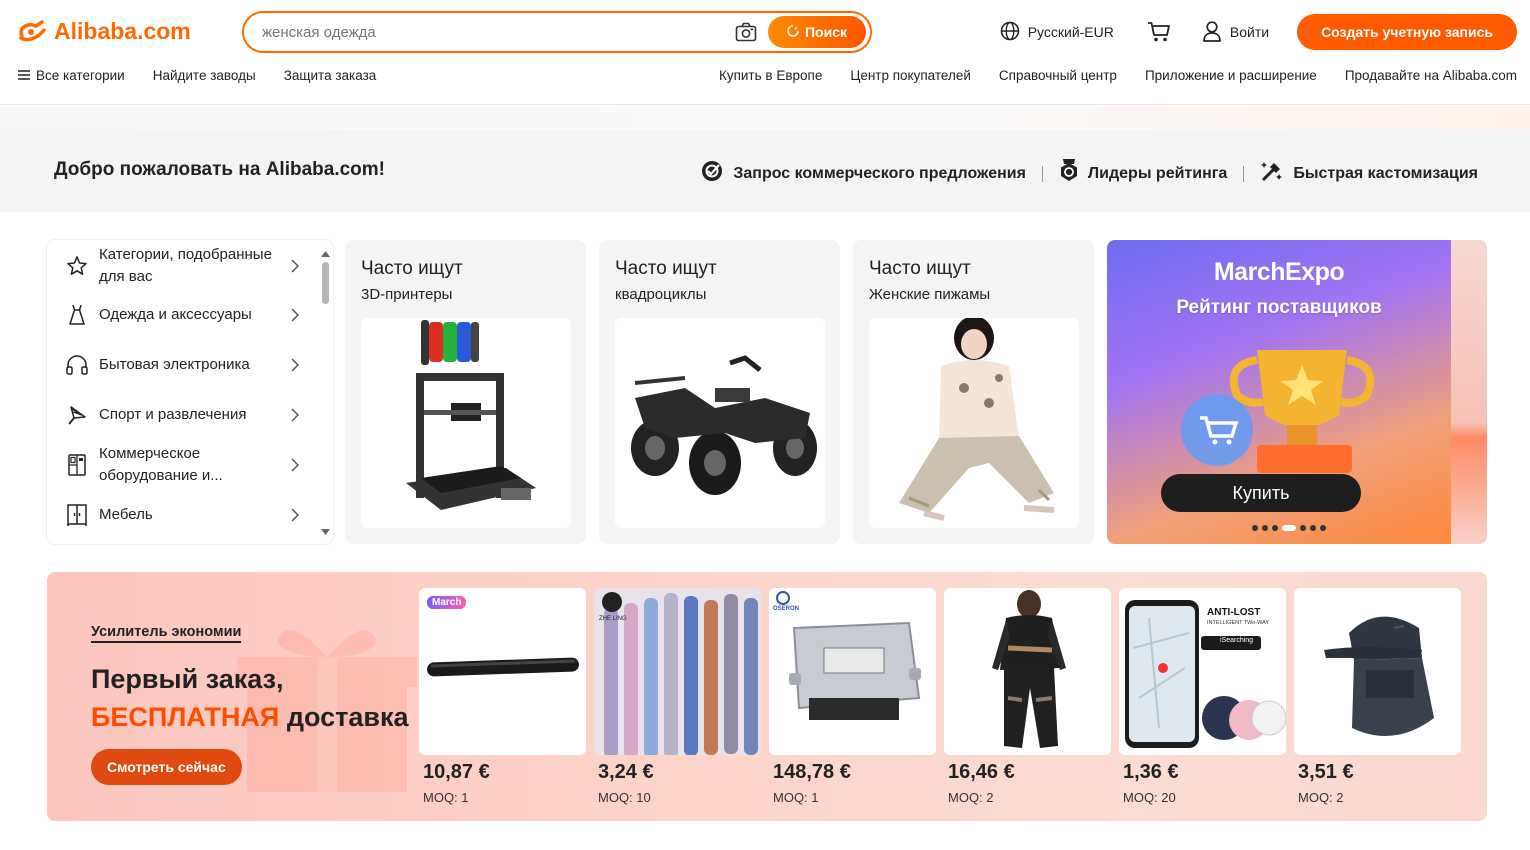 This screenshot has width=1530, height=850. What do you see at coordinates (910, 75) in the screenshot?
I see `buyer-center-link: Центр покупателей` at bounding box center [910, 75].